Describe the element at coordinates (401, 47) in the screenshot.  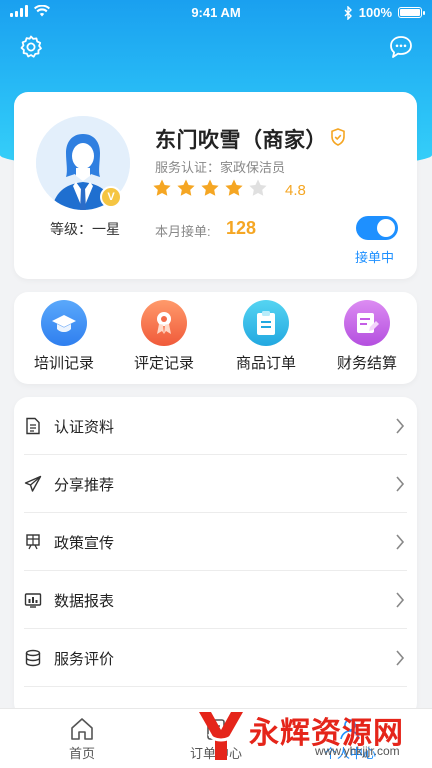
I see `message-icon` at that location.